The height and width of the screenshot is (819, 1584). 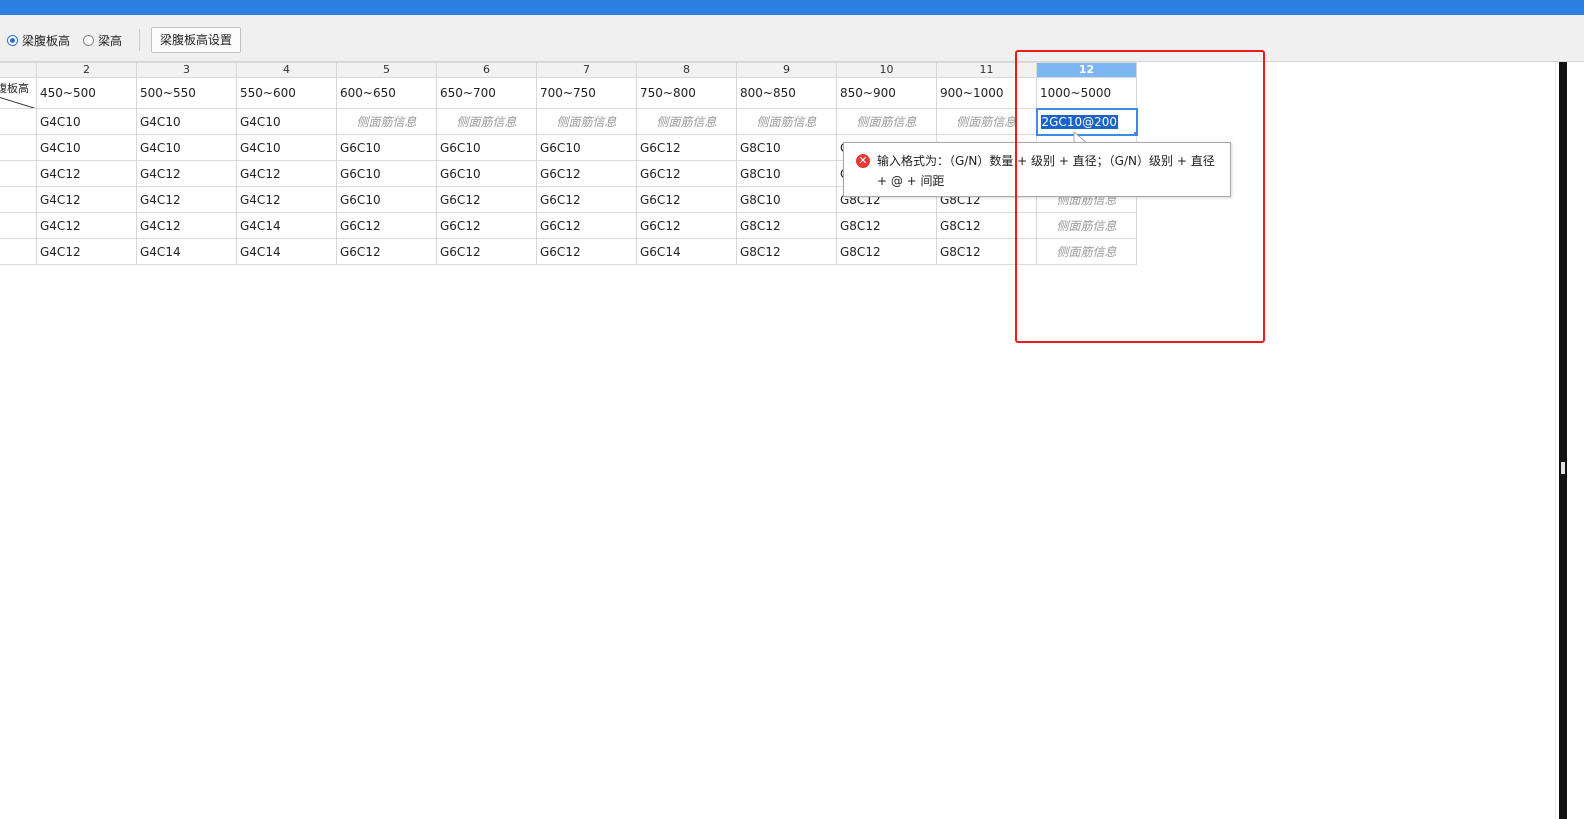 What do you see at coordinates (586, 70) in the screenshot?
I see `column-header-7: 7` at bounding box center [586, 70].